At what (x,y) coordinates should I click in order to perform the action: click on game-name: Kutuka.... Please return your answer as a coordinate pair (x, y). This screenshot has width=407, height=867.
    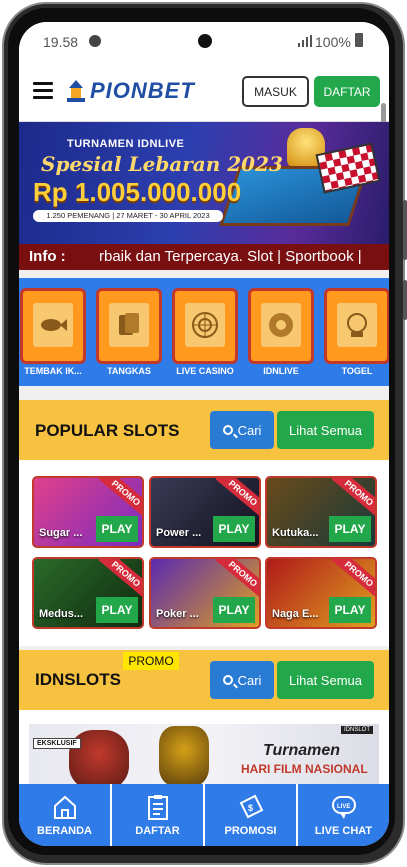
    Looking at the image, I should click on (295, 533).